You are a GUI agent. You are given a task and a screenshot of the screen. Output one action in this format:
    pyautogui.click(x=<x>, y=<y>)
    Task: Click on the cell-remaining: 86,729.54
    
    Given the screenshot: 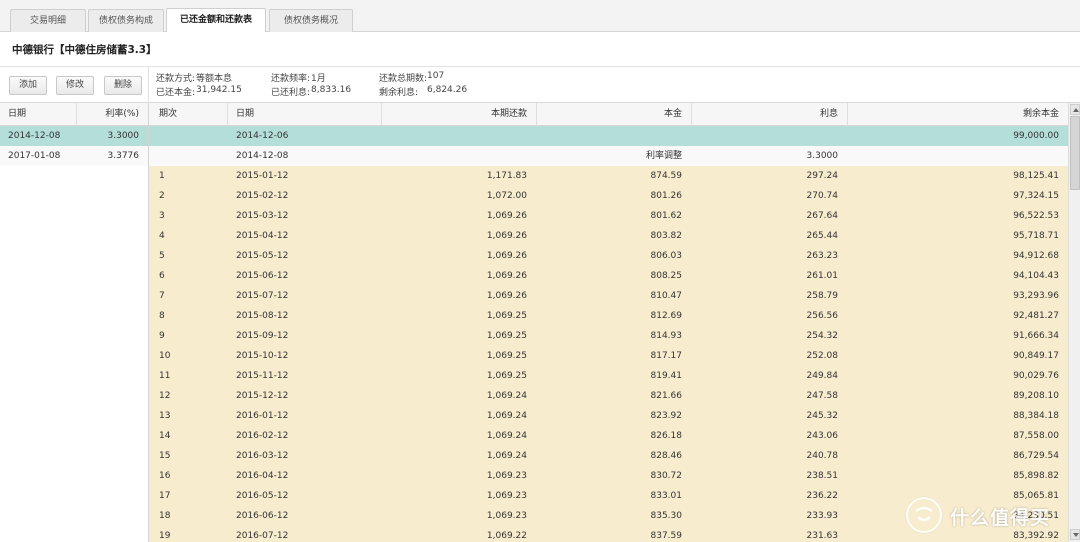 What is the action you would take?
    pyautogui.click(x=1036, y=456)
    